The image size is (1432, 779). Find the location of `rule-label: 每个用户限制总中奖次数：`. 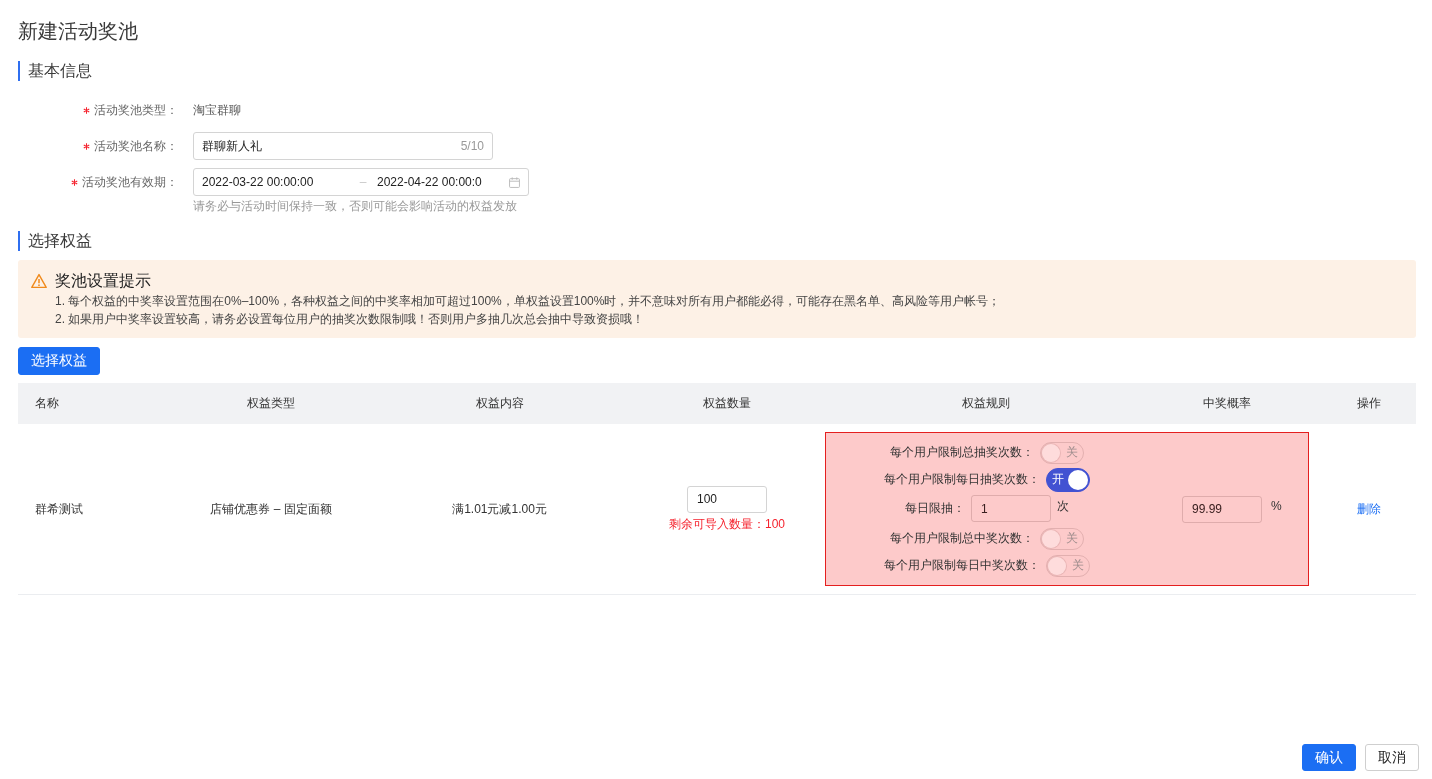

rule-label: 每个用户限制总中奖次数： is located at coordinates (962, 538).